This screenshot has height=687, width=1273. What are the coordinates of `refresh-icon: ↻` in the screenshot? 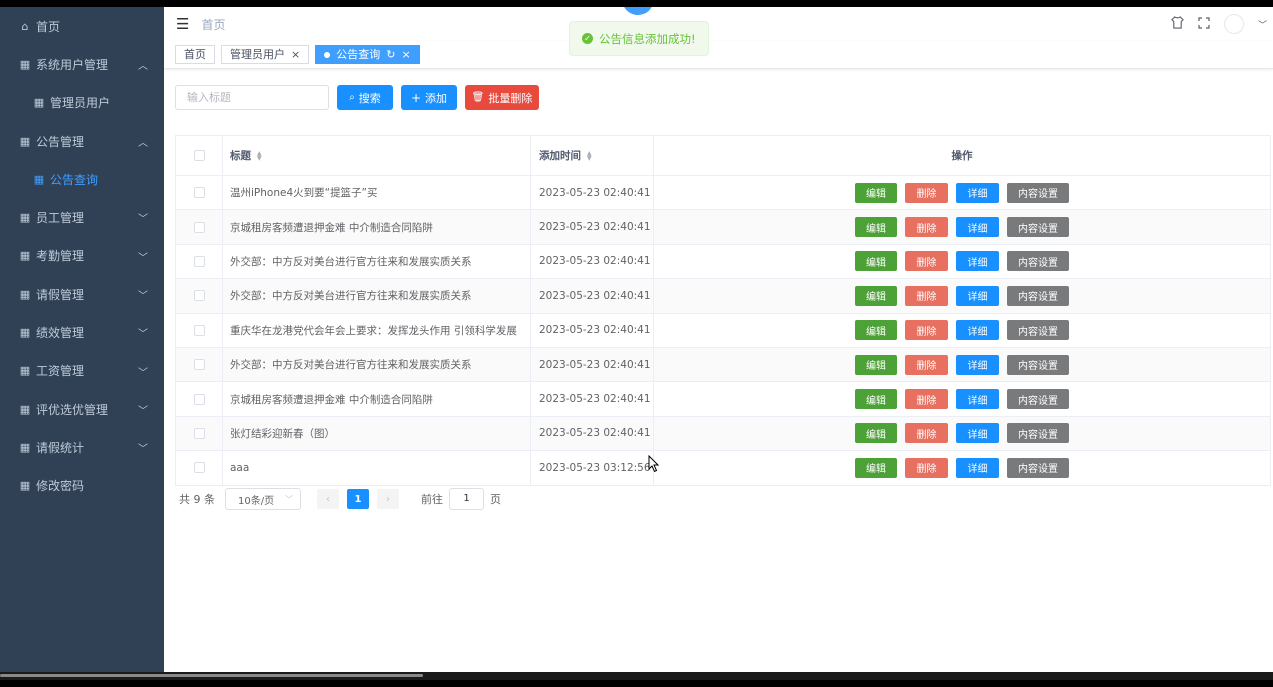 It's located at (390, 54).